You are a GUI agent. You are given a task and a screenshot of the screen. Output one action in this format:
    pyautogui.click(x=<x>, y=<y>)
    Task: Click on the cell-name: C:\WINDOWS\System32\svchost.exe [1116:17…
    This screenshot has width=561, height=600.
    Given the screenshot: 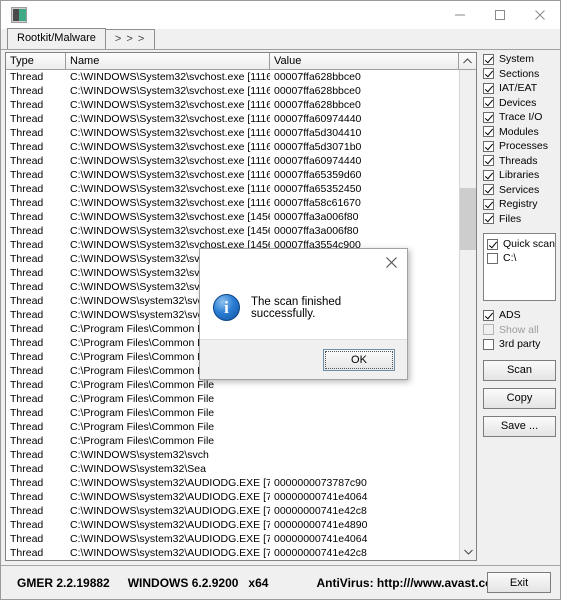 What is the action you would take?
    pyautogui.click(x=170, y=91)
    